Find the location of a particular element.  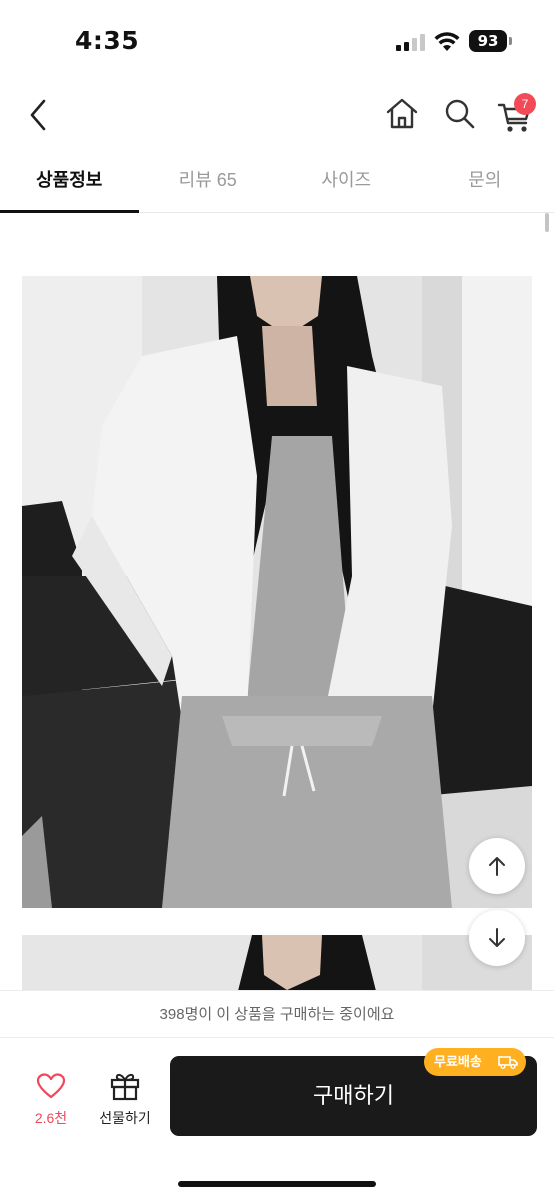

battery-indicator: 93 is located at coordinates (488, 41).